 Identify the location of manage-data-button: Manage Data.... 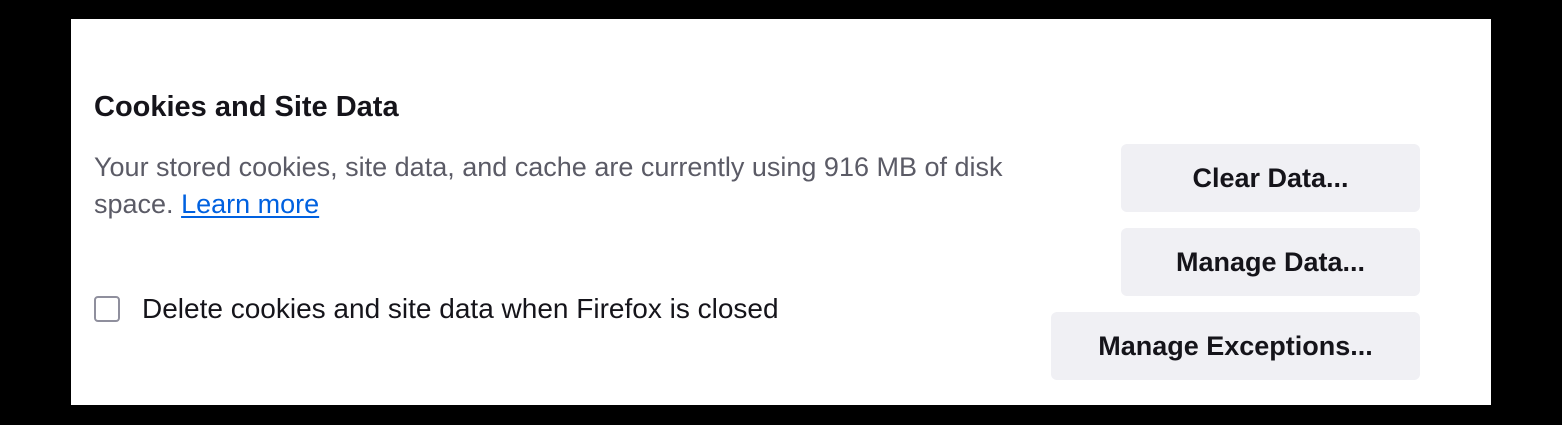
(1270, 262).